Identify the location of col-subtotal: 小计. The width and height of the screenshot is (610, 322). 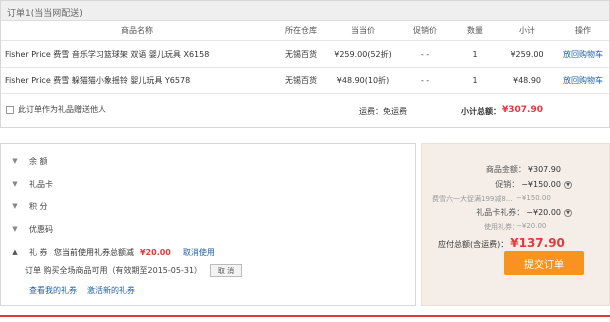
(527, 30).